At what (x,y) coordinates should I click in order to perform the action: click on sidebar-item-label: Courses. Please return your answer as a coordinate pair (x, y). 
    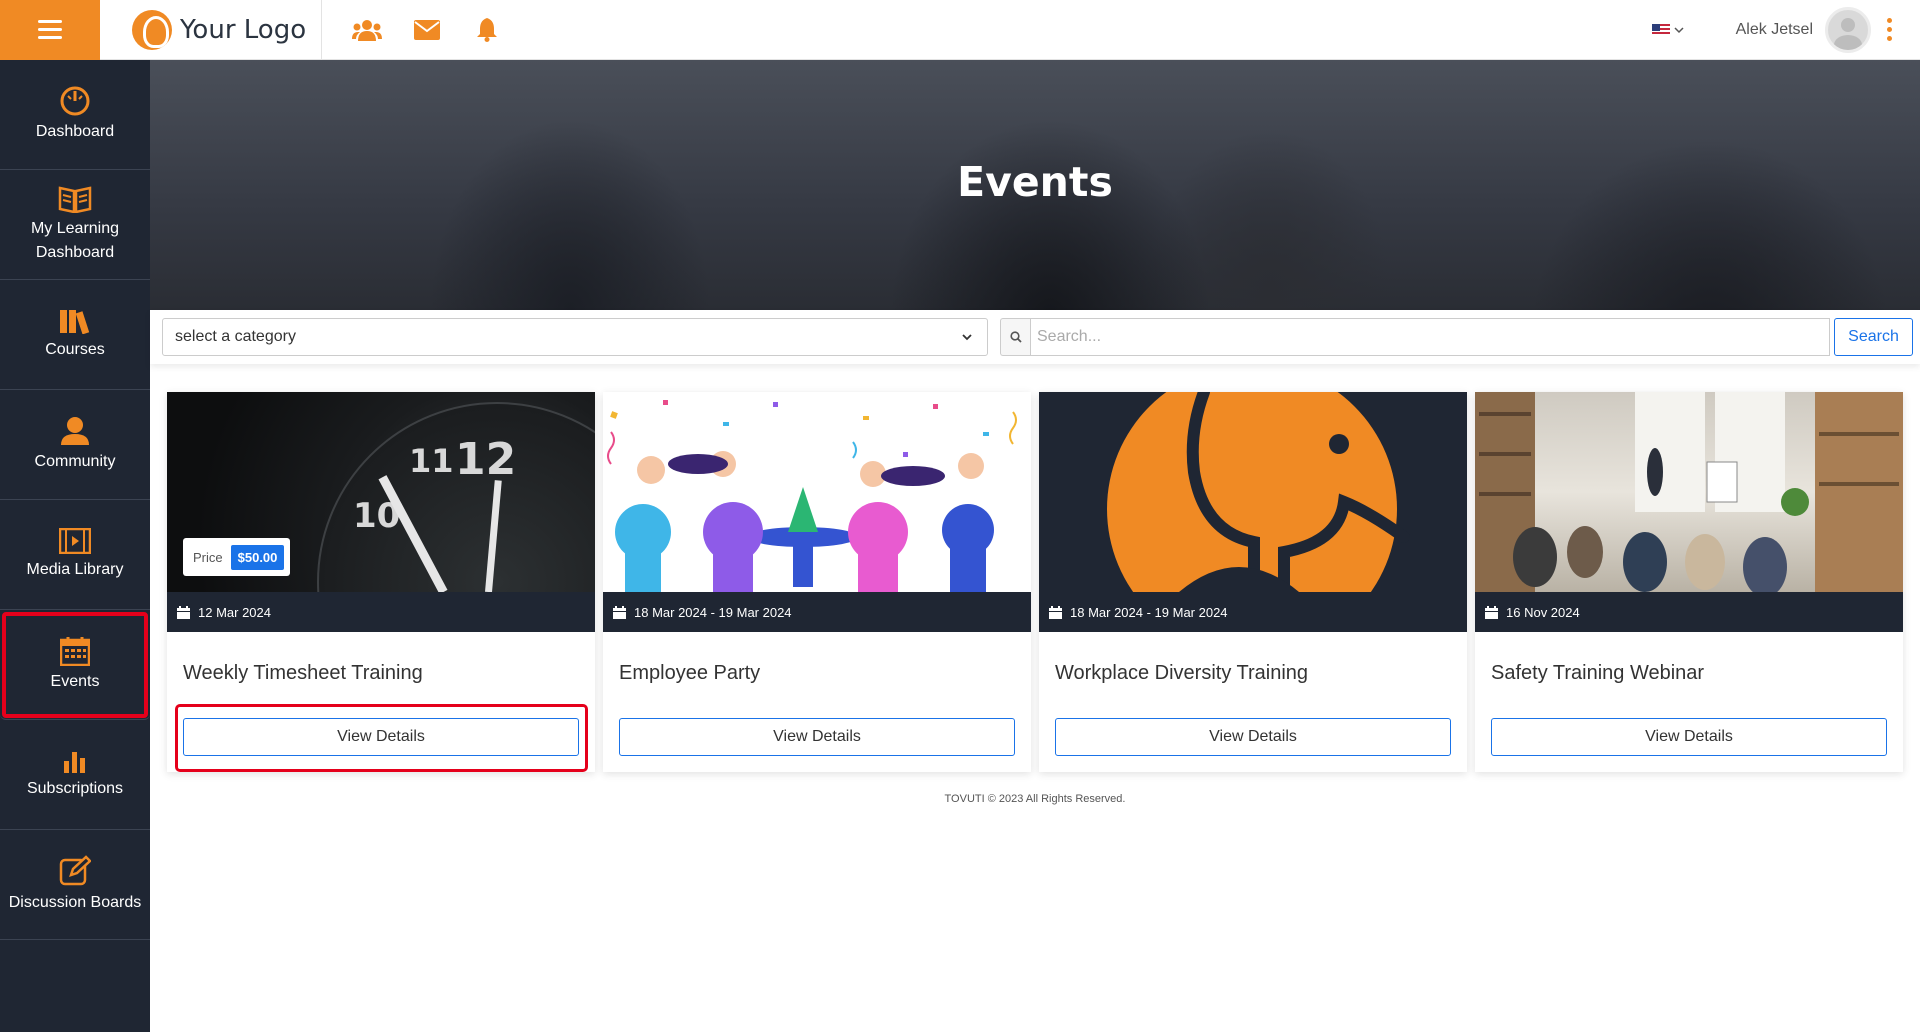
    Looking at the image, I should click on (75, 349).